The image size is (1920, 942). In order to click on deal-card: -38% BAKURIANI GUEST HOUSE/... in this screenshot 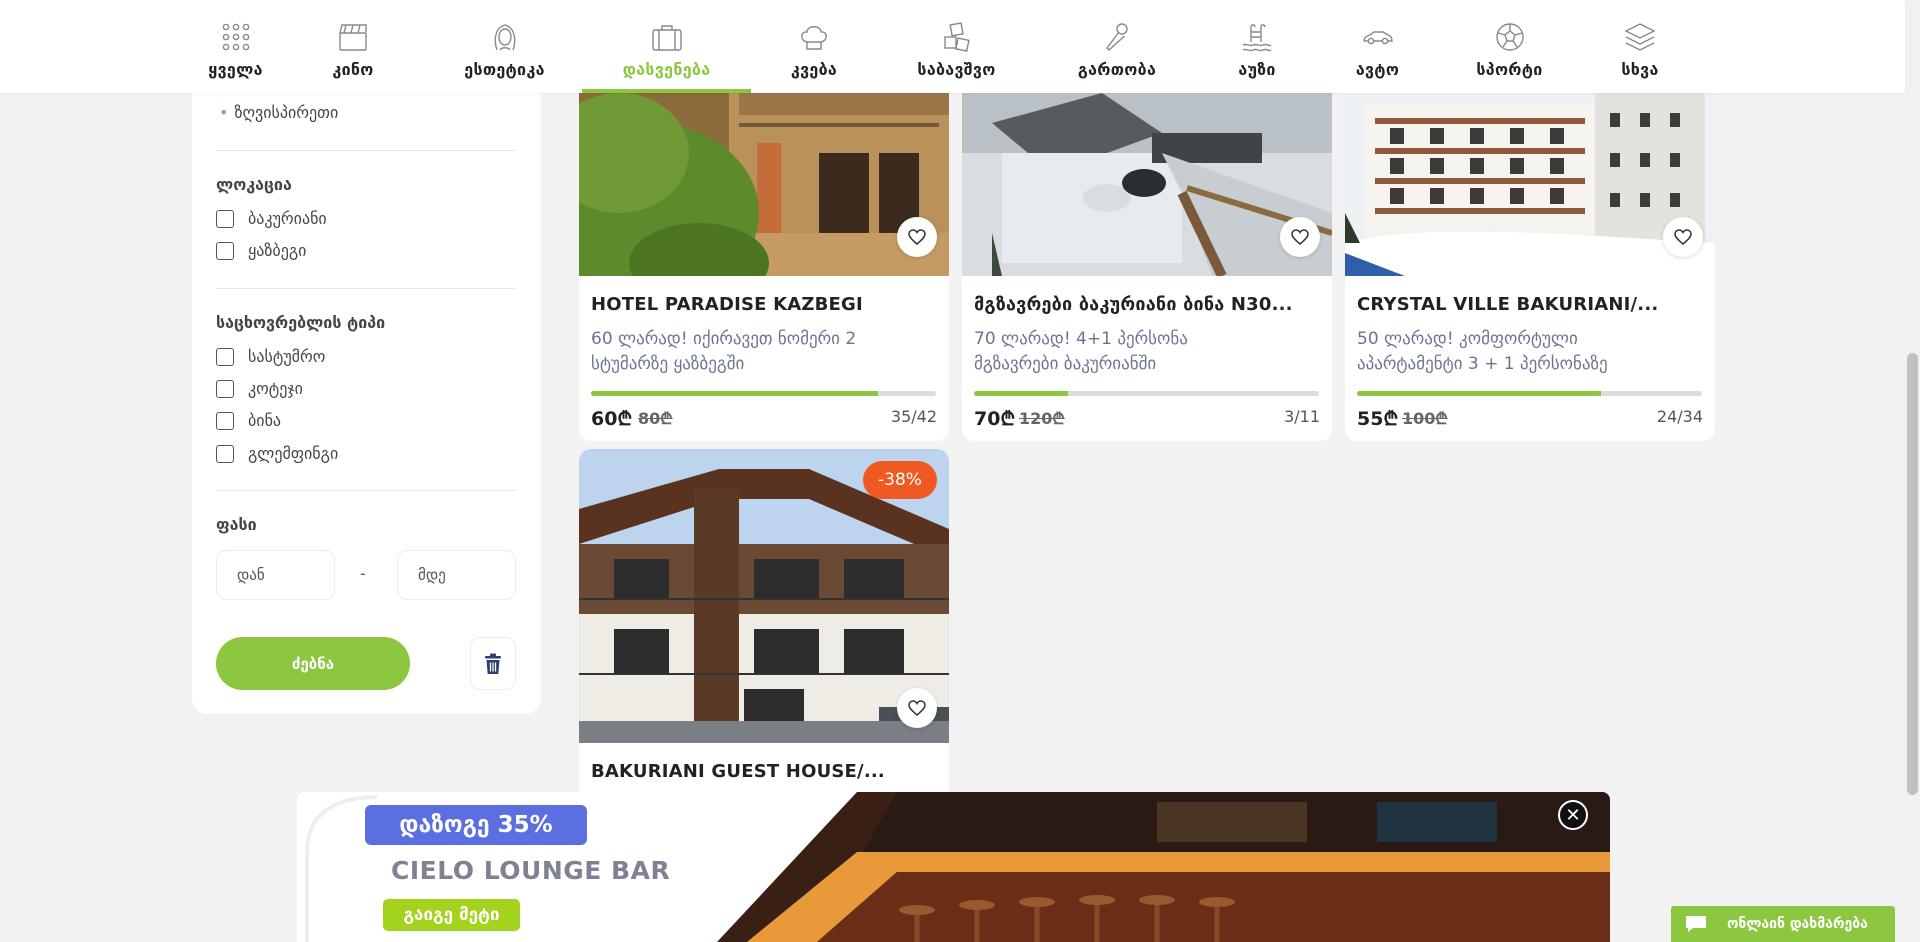, I will do `click(764, 620)`.